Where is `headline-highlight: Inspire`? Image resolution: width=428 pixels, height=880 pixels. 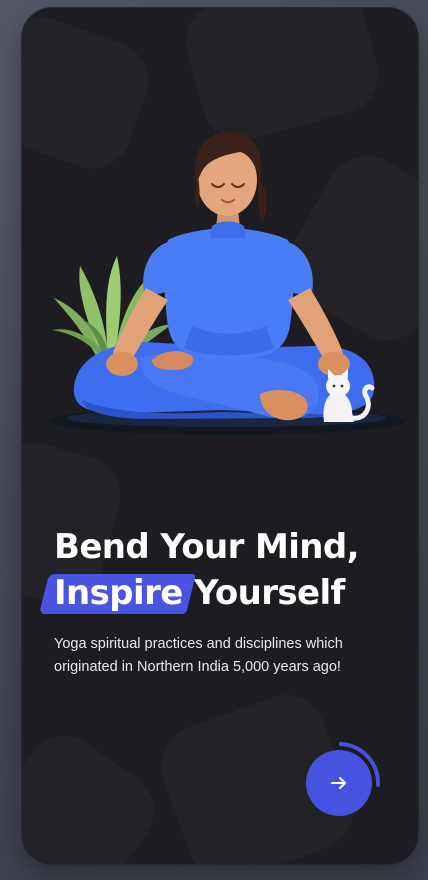
headline-highlight: Inspire is located at coordinates (118, 593).